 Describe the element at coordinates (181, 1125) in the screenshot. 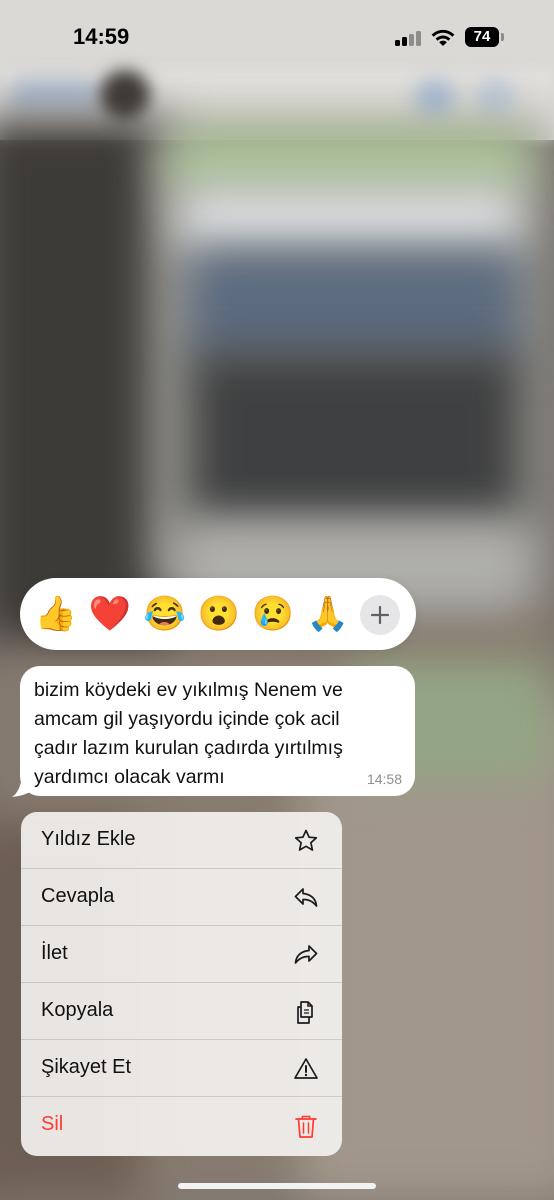

I see `menu-item-delete: Sil` at that location.